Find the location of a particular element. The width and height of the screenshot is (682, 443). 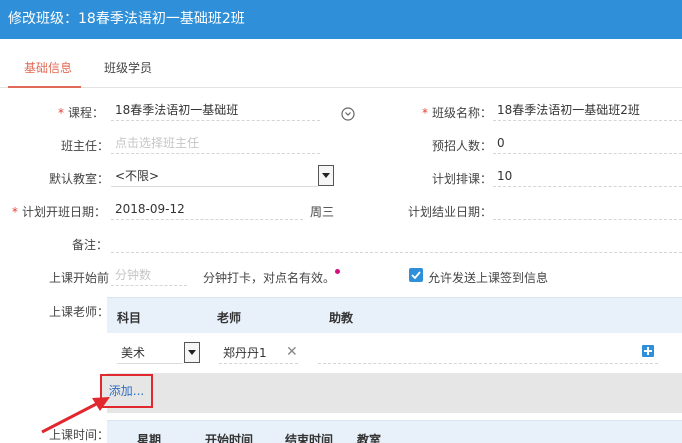

planned-sessions-field: 10 is located at coordinates (587, 176).